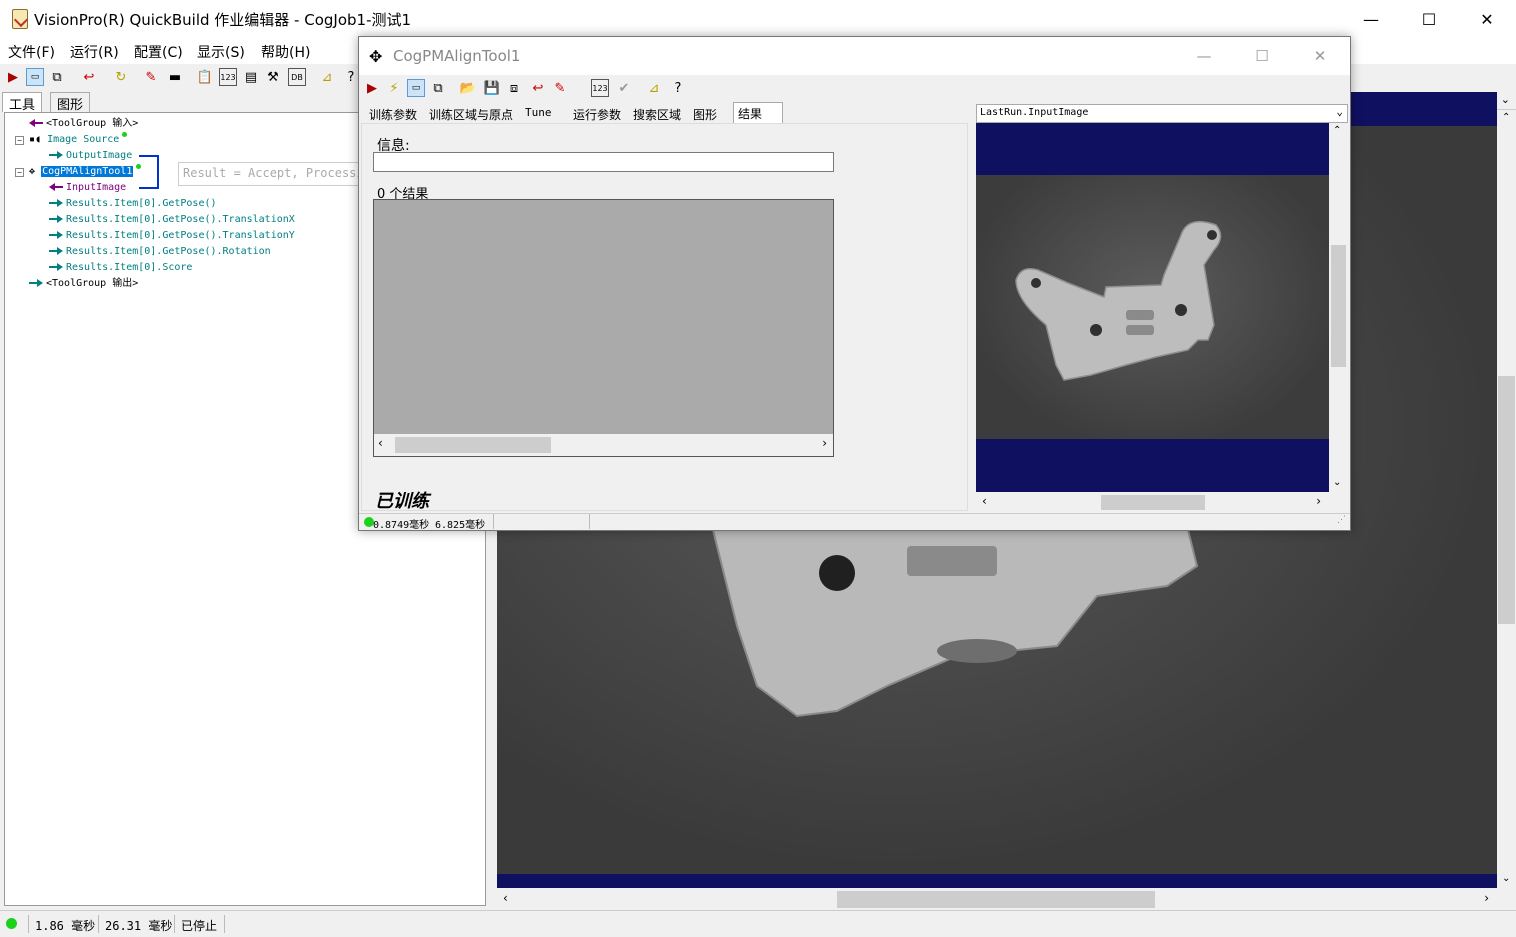  What do you see at coordinates (1506, 500) in the screenshot?
I see `main-vscroll-thumb` at bounding box center [1506, 500].